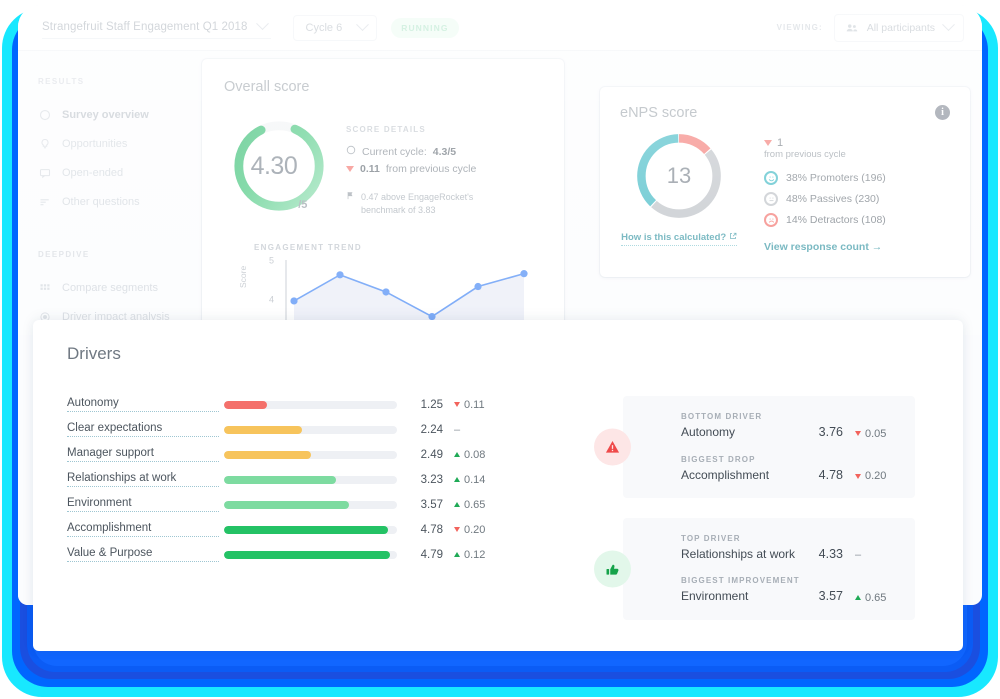 Image resolution: width=1000 pixels, height=699 pixels. I want to click on enps-delta-row: 1, so click(825, 143).